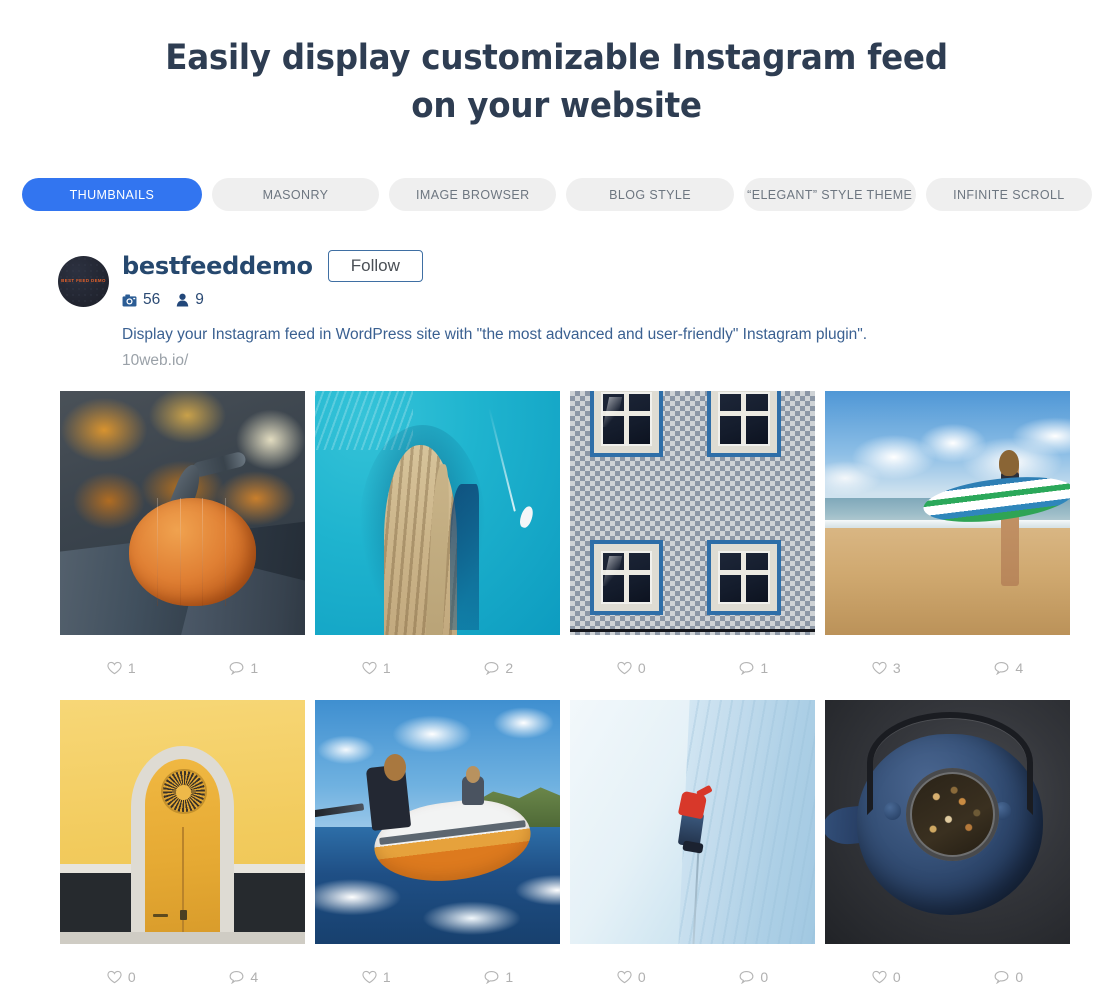 Image resolution: width=1113 pixels, height=1000 pixels. I want to click on post-thumbnail-pier, so click(437, 513).